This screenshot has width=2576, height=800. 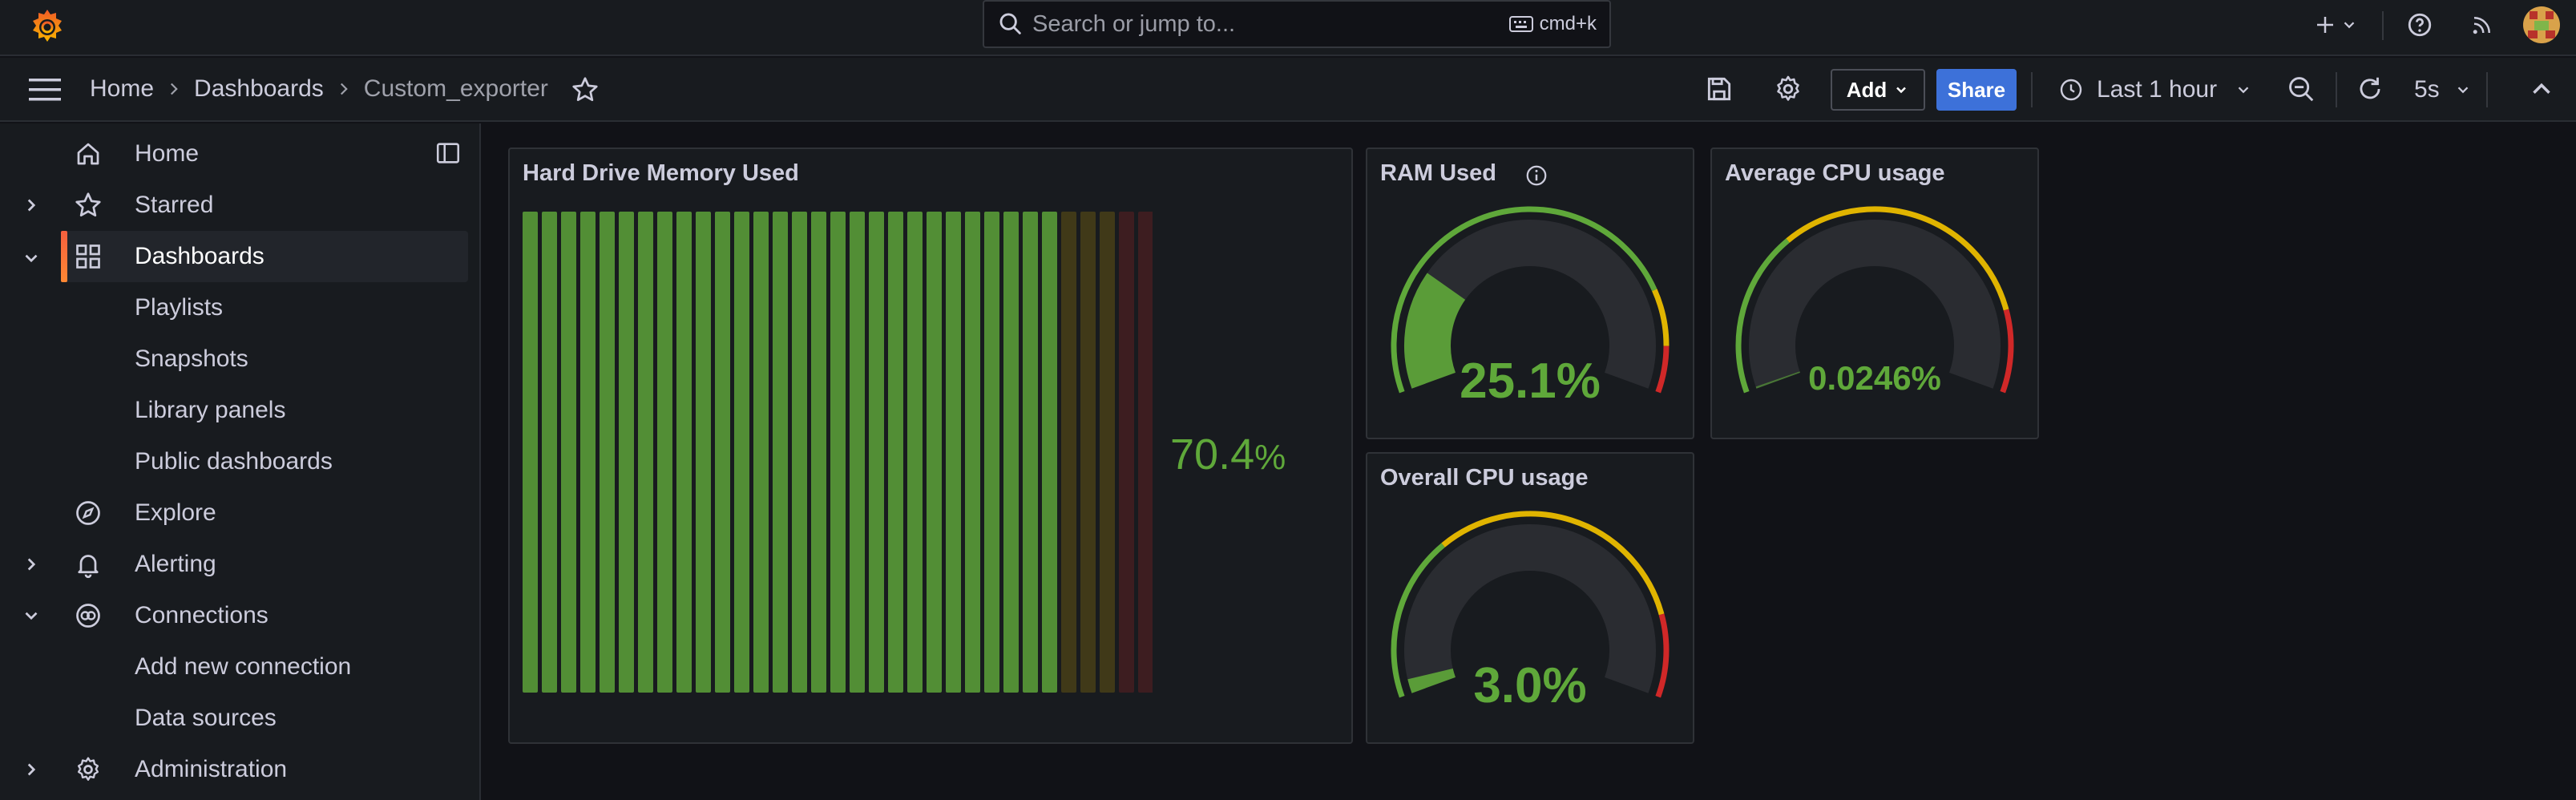 What do you see at coordinates (88, 616) in the screenshot?
I see `connections-icon` at bounding box center [88, 616].